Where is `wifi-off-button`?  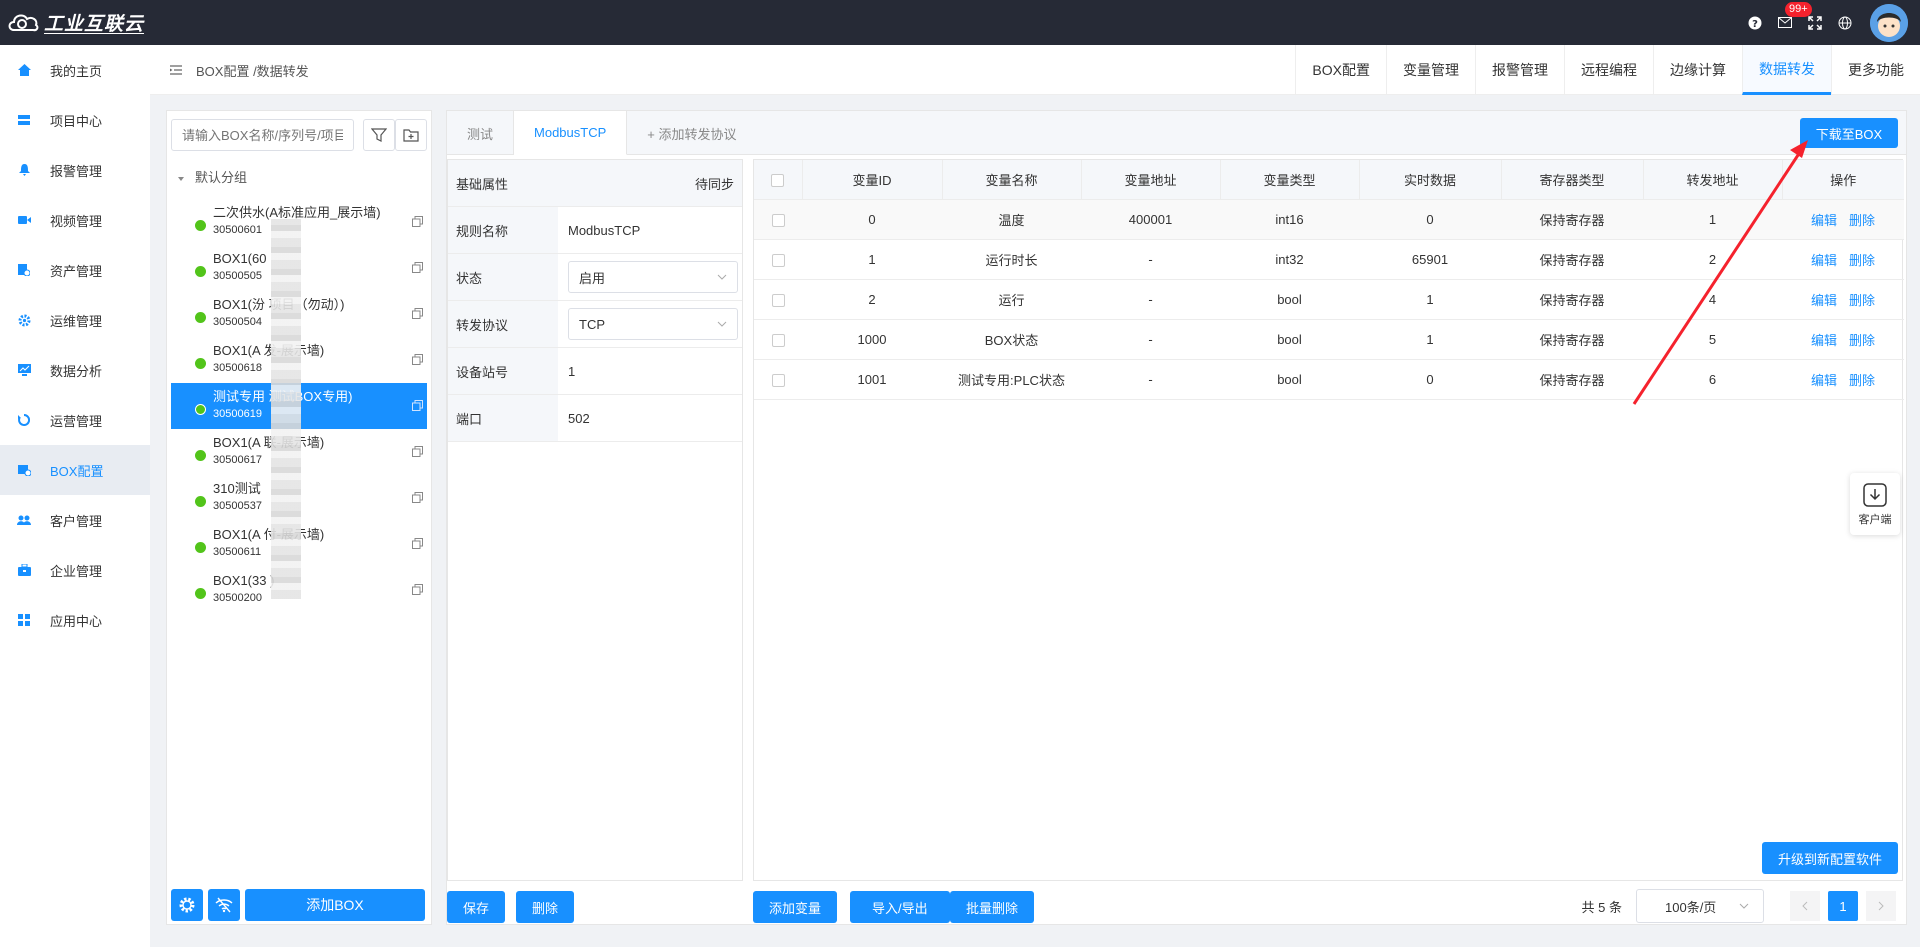
wifi-off-button is located at coordinates (224, 905).